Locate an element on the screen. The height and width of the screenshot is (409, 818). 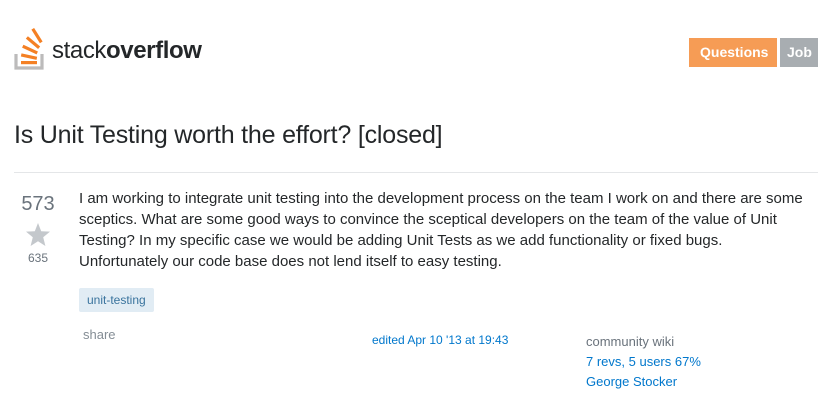
favorite-star-icon is located at coordinates (38, 234).